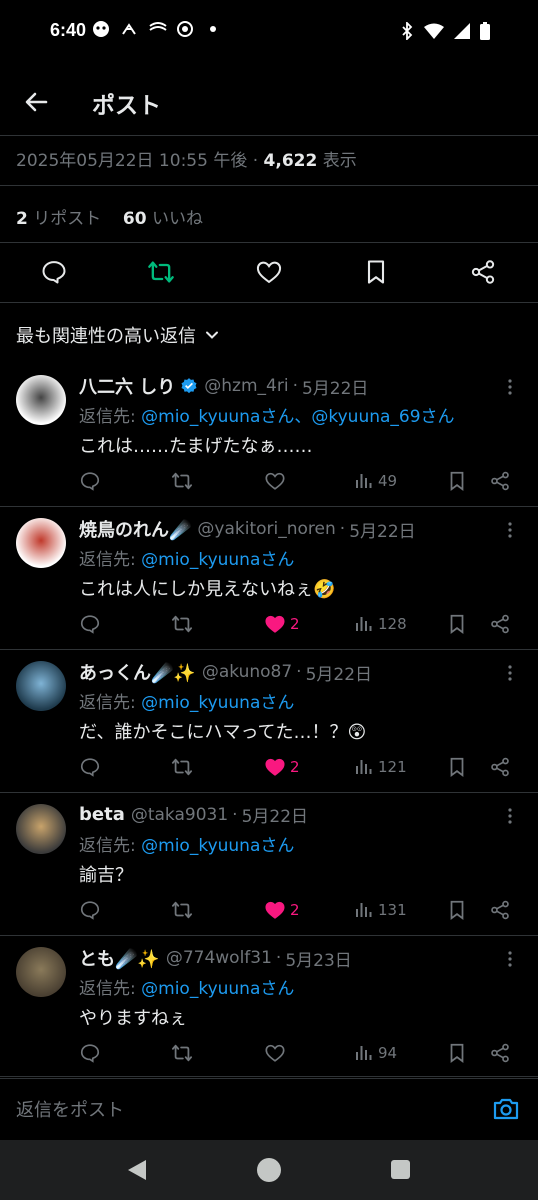  What do you see at coordinates (318, 958) in the screenshot?
I see `reply-date: 5月23日` at bounding box center [318, 958].